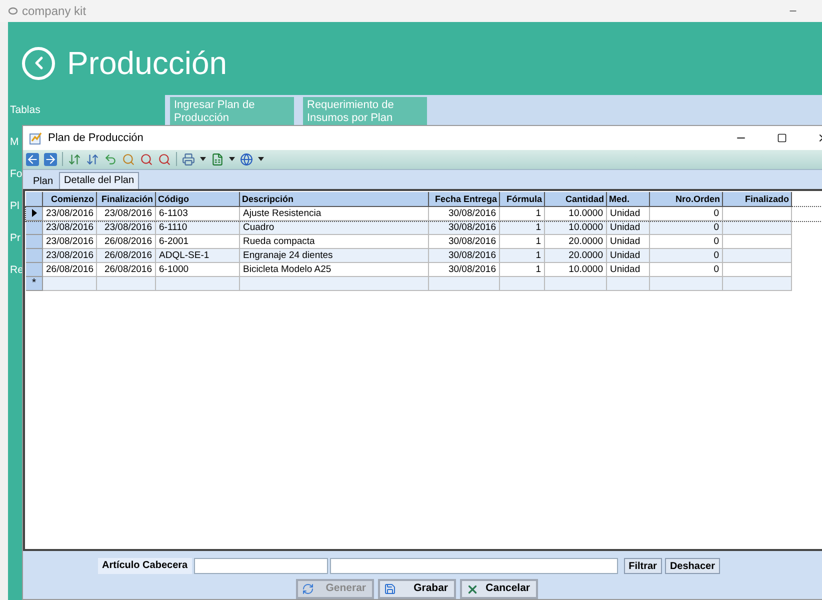 This screenshot has width=822, height=600. I want to click on table-cell: Engranaje 24 dientes, so click(334, 255).